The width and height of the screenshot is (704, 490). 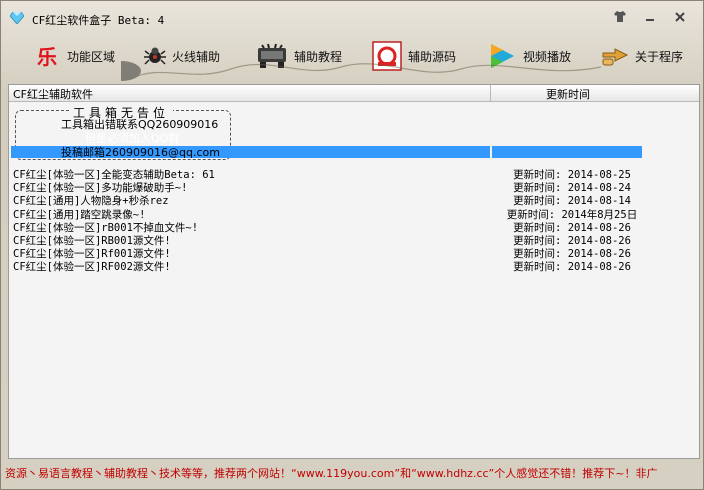 I want to click on list-item-time: 更新时间: 2014-08-26, so click(x=572, y=267).